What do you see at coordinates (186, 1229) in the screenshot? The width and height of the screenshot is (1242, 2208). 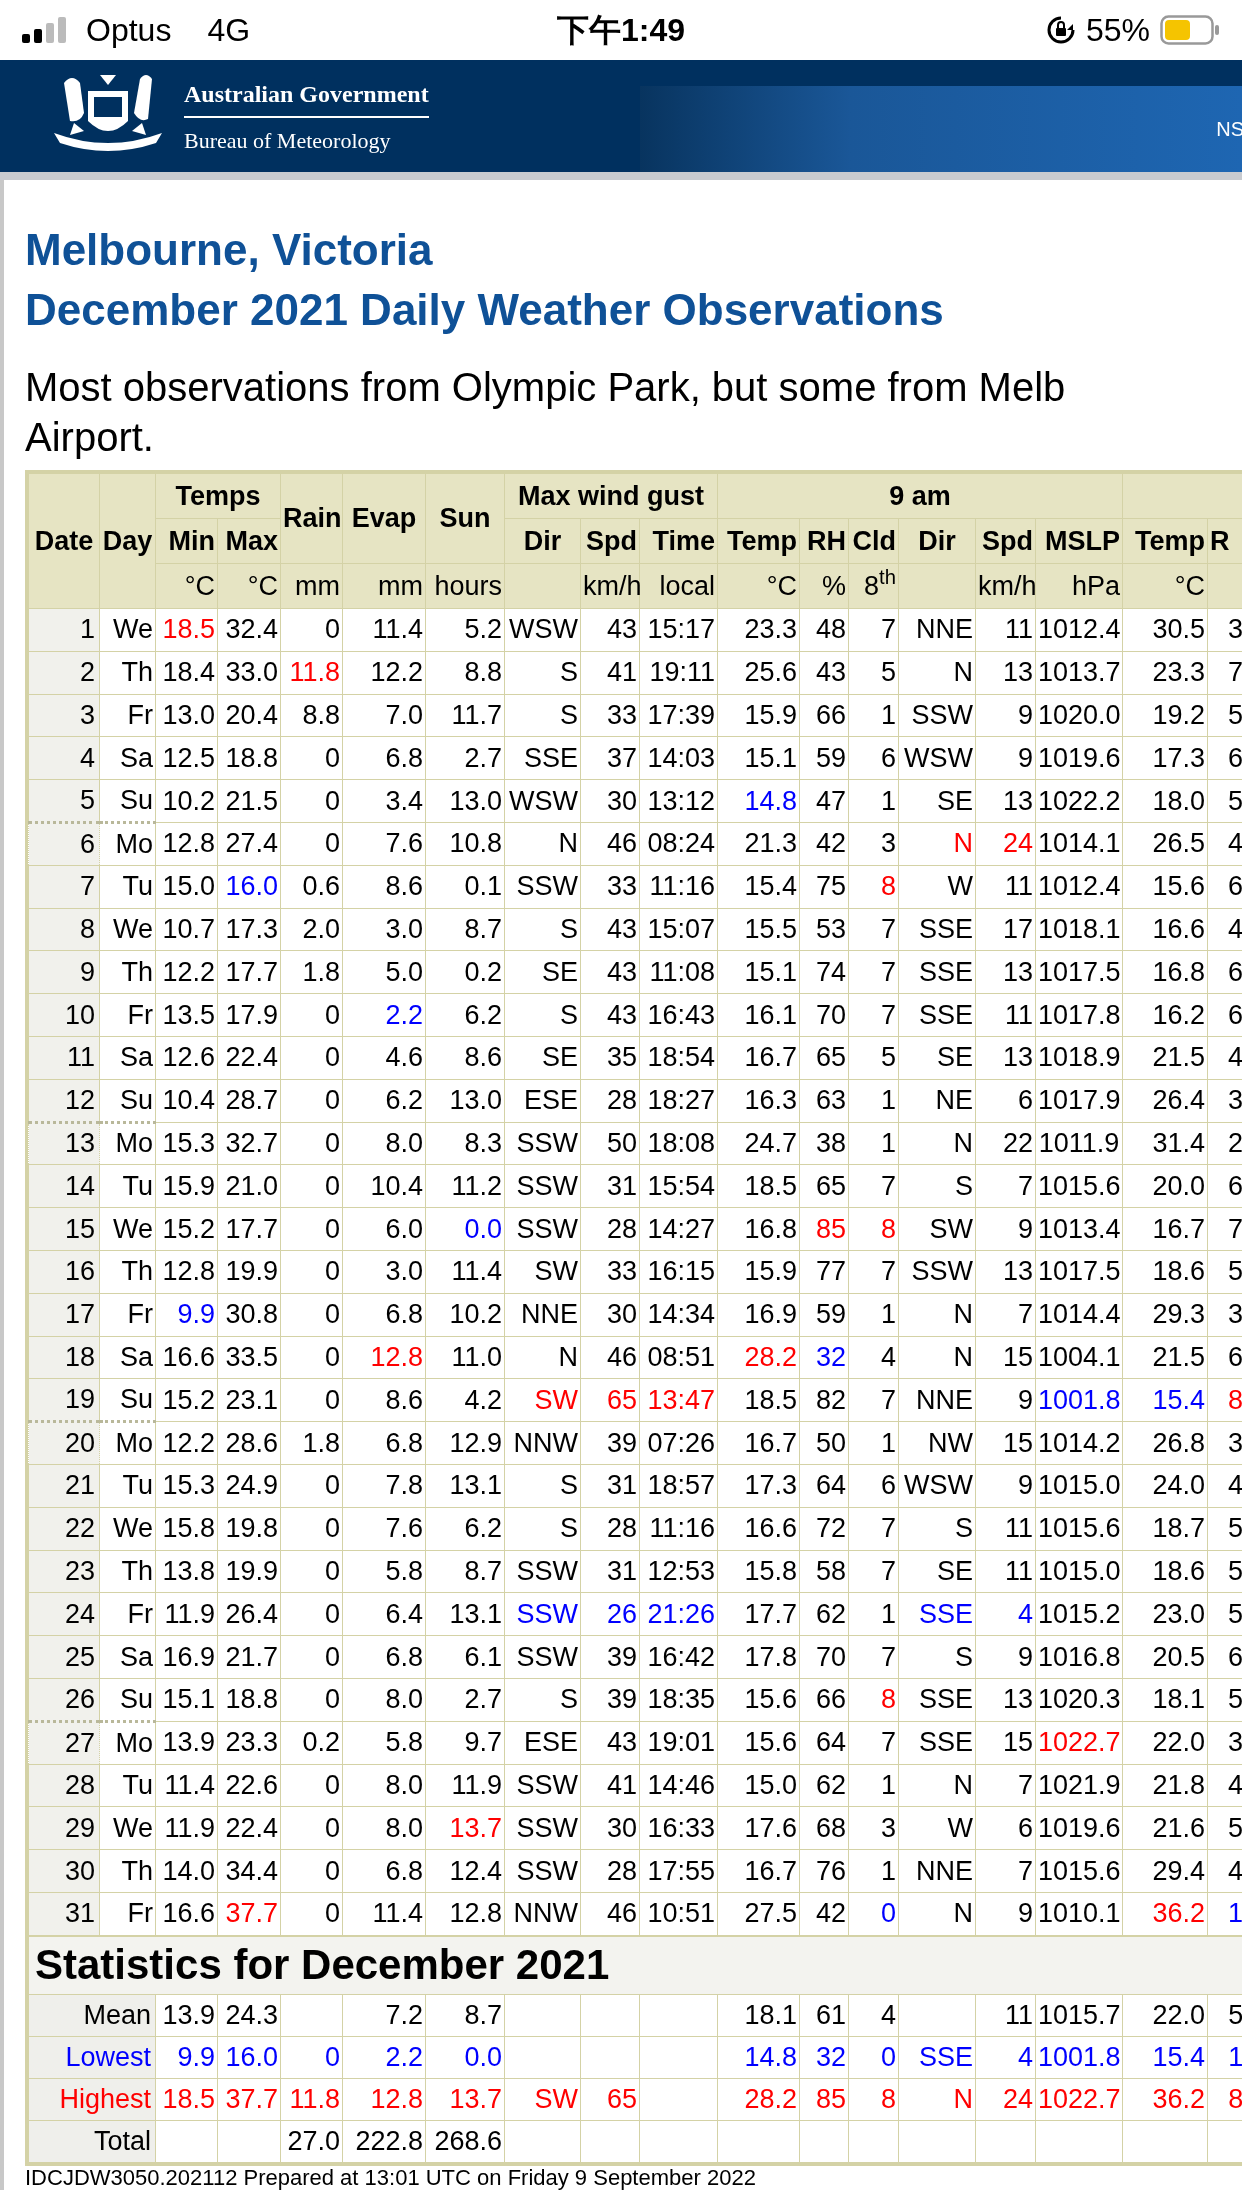 I see `table-cell: 15.2` at bounding box center [186, 1229].